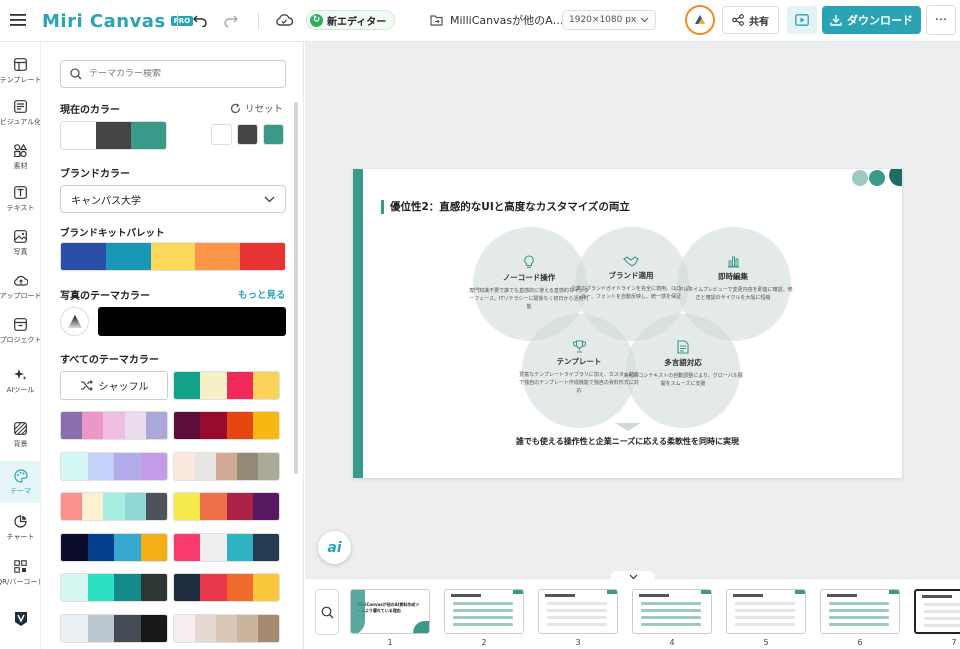  Describe the element at coordinates (296, 288) in the screenshot. I see `panel-scrollbar` at that location.